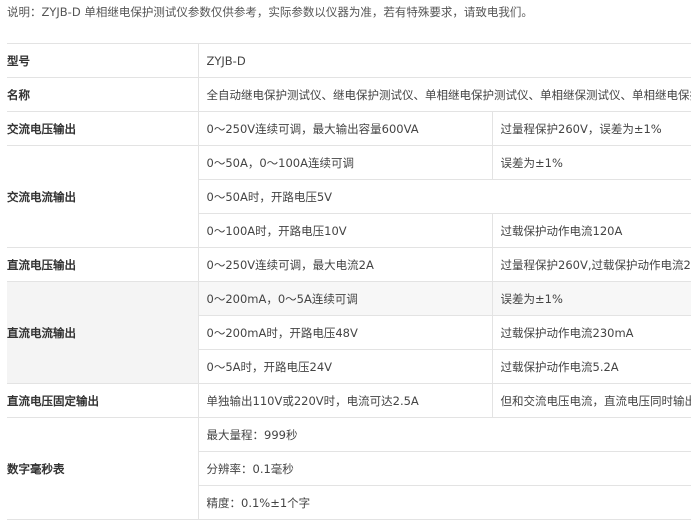 The height and width of the screenshot is (520, 691). What do you see at coordinates (591, 332) in the screenshot?
I see `row-extra-dc-current-2: 过载保护动作电流230mA` at bounding box center [591, 332].